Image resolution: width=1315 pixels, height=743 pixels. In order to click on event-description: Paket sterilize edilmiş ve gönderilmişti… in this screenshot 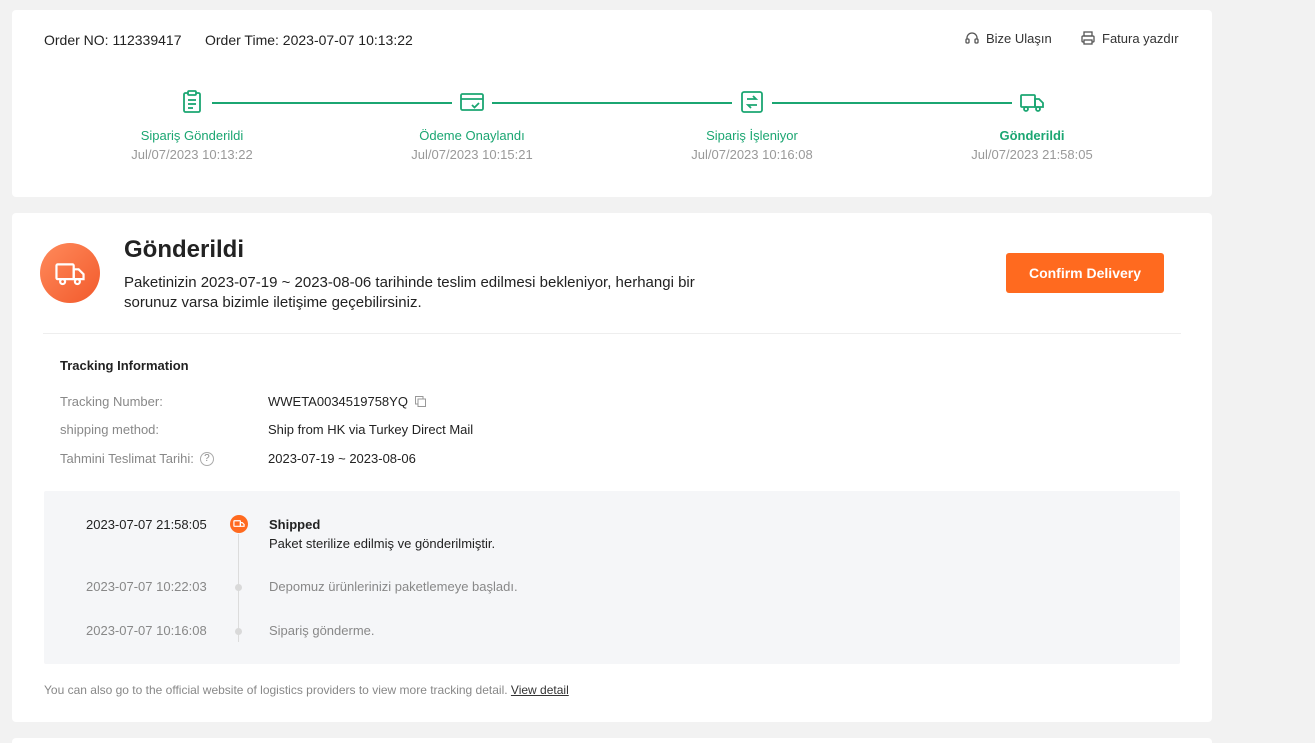, I will do `click(382, 543)`.